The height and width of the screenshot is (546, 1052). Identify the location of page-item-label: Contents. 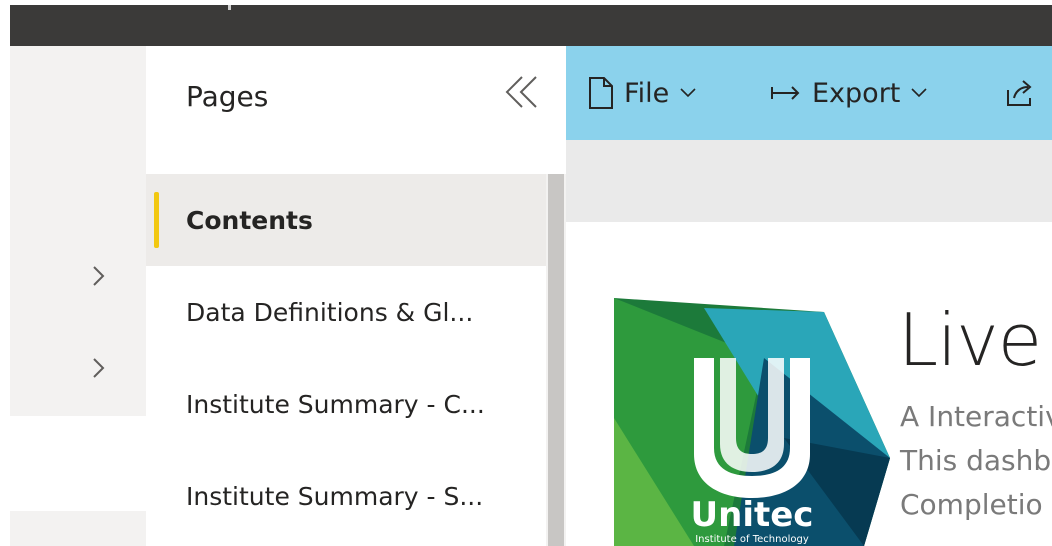
(249, 220).